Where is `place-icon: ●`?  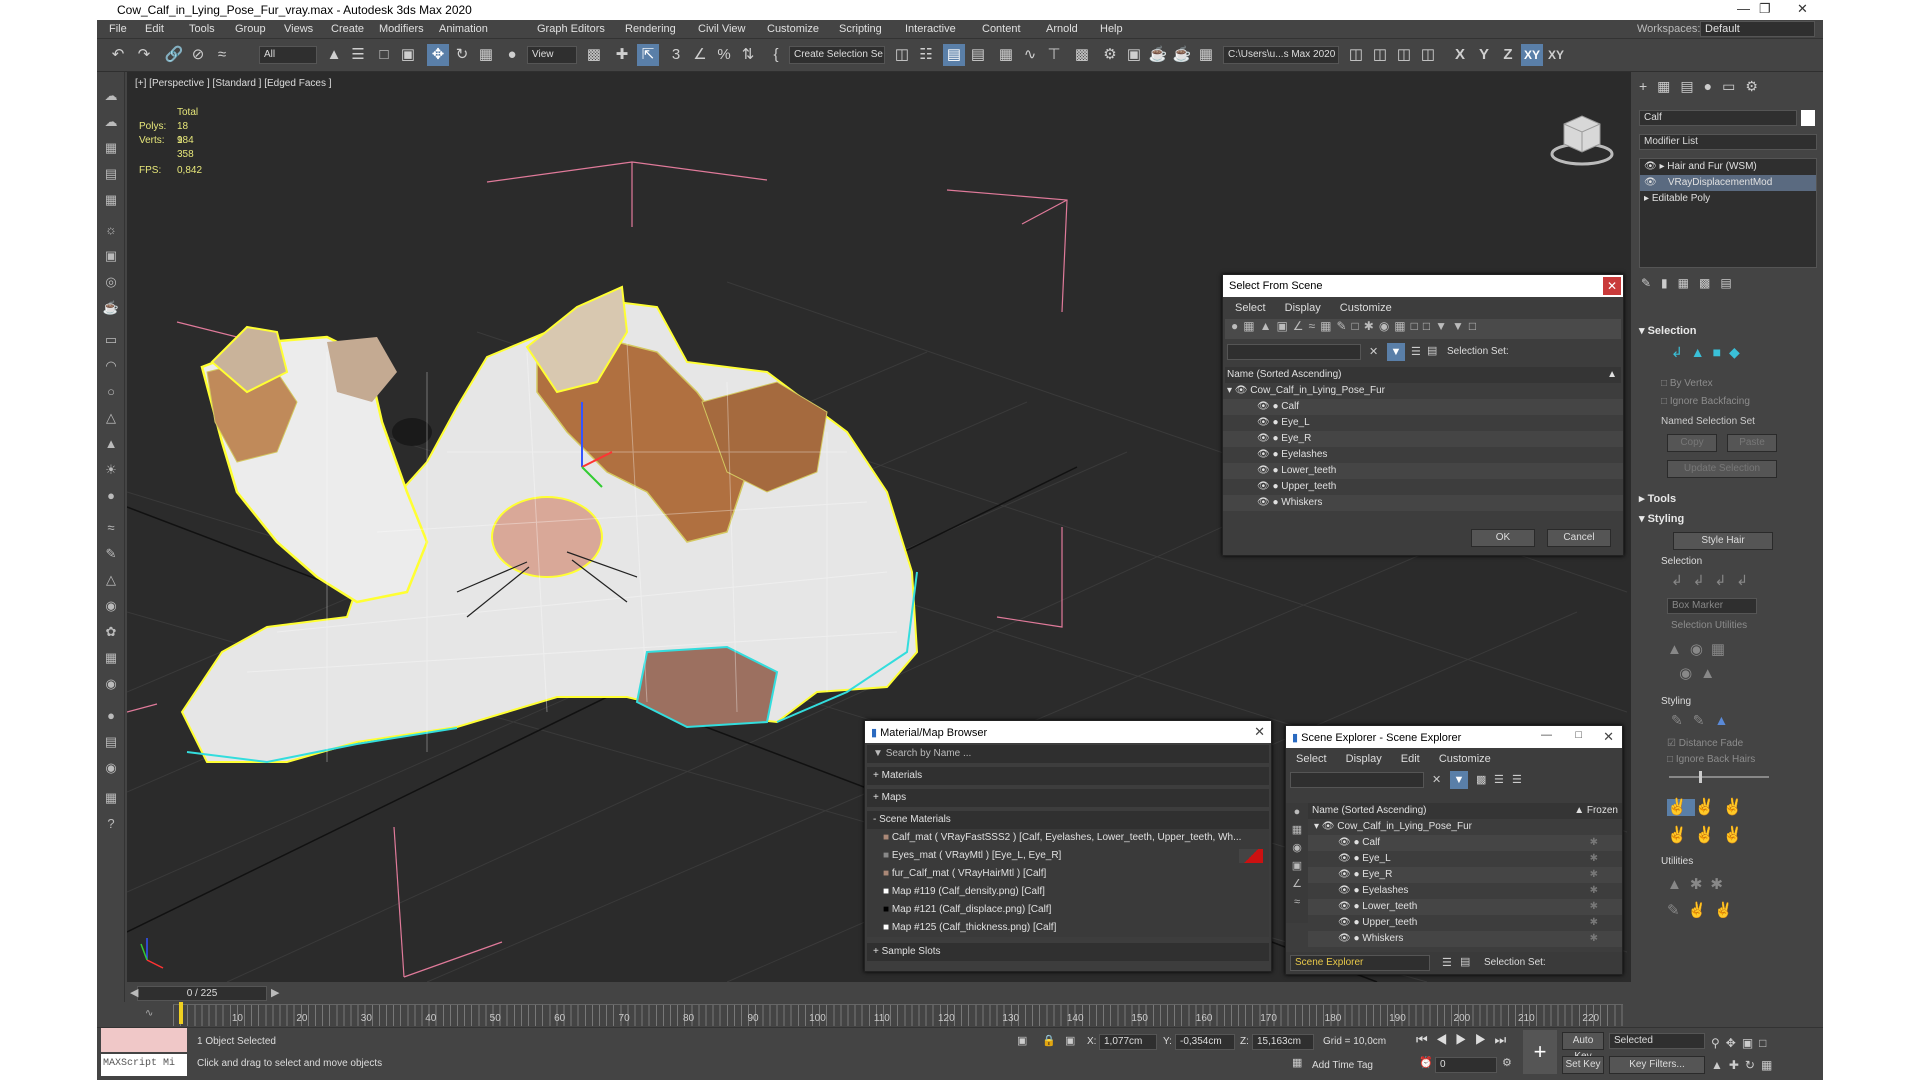
place-icon: ● is located at coordinates (512, 55).